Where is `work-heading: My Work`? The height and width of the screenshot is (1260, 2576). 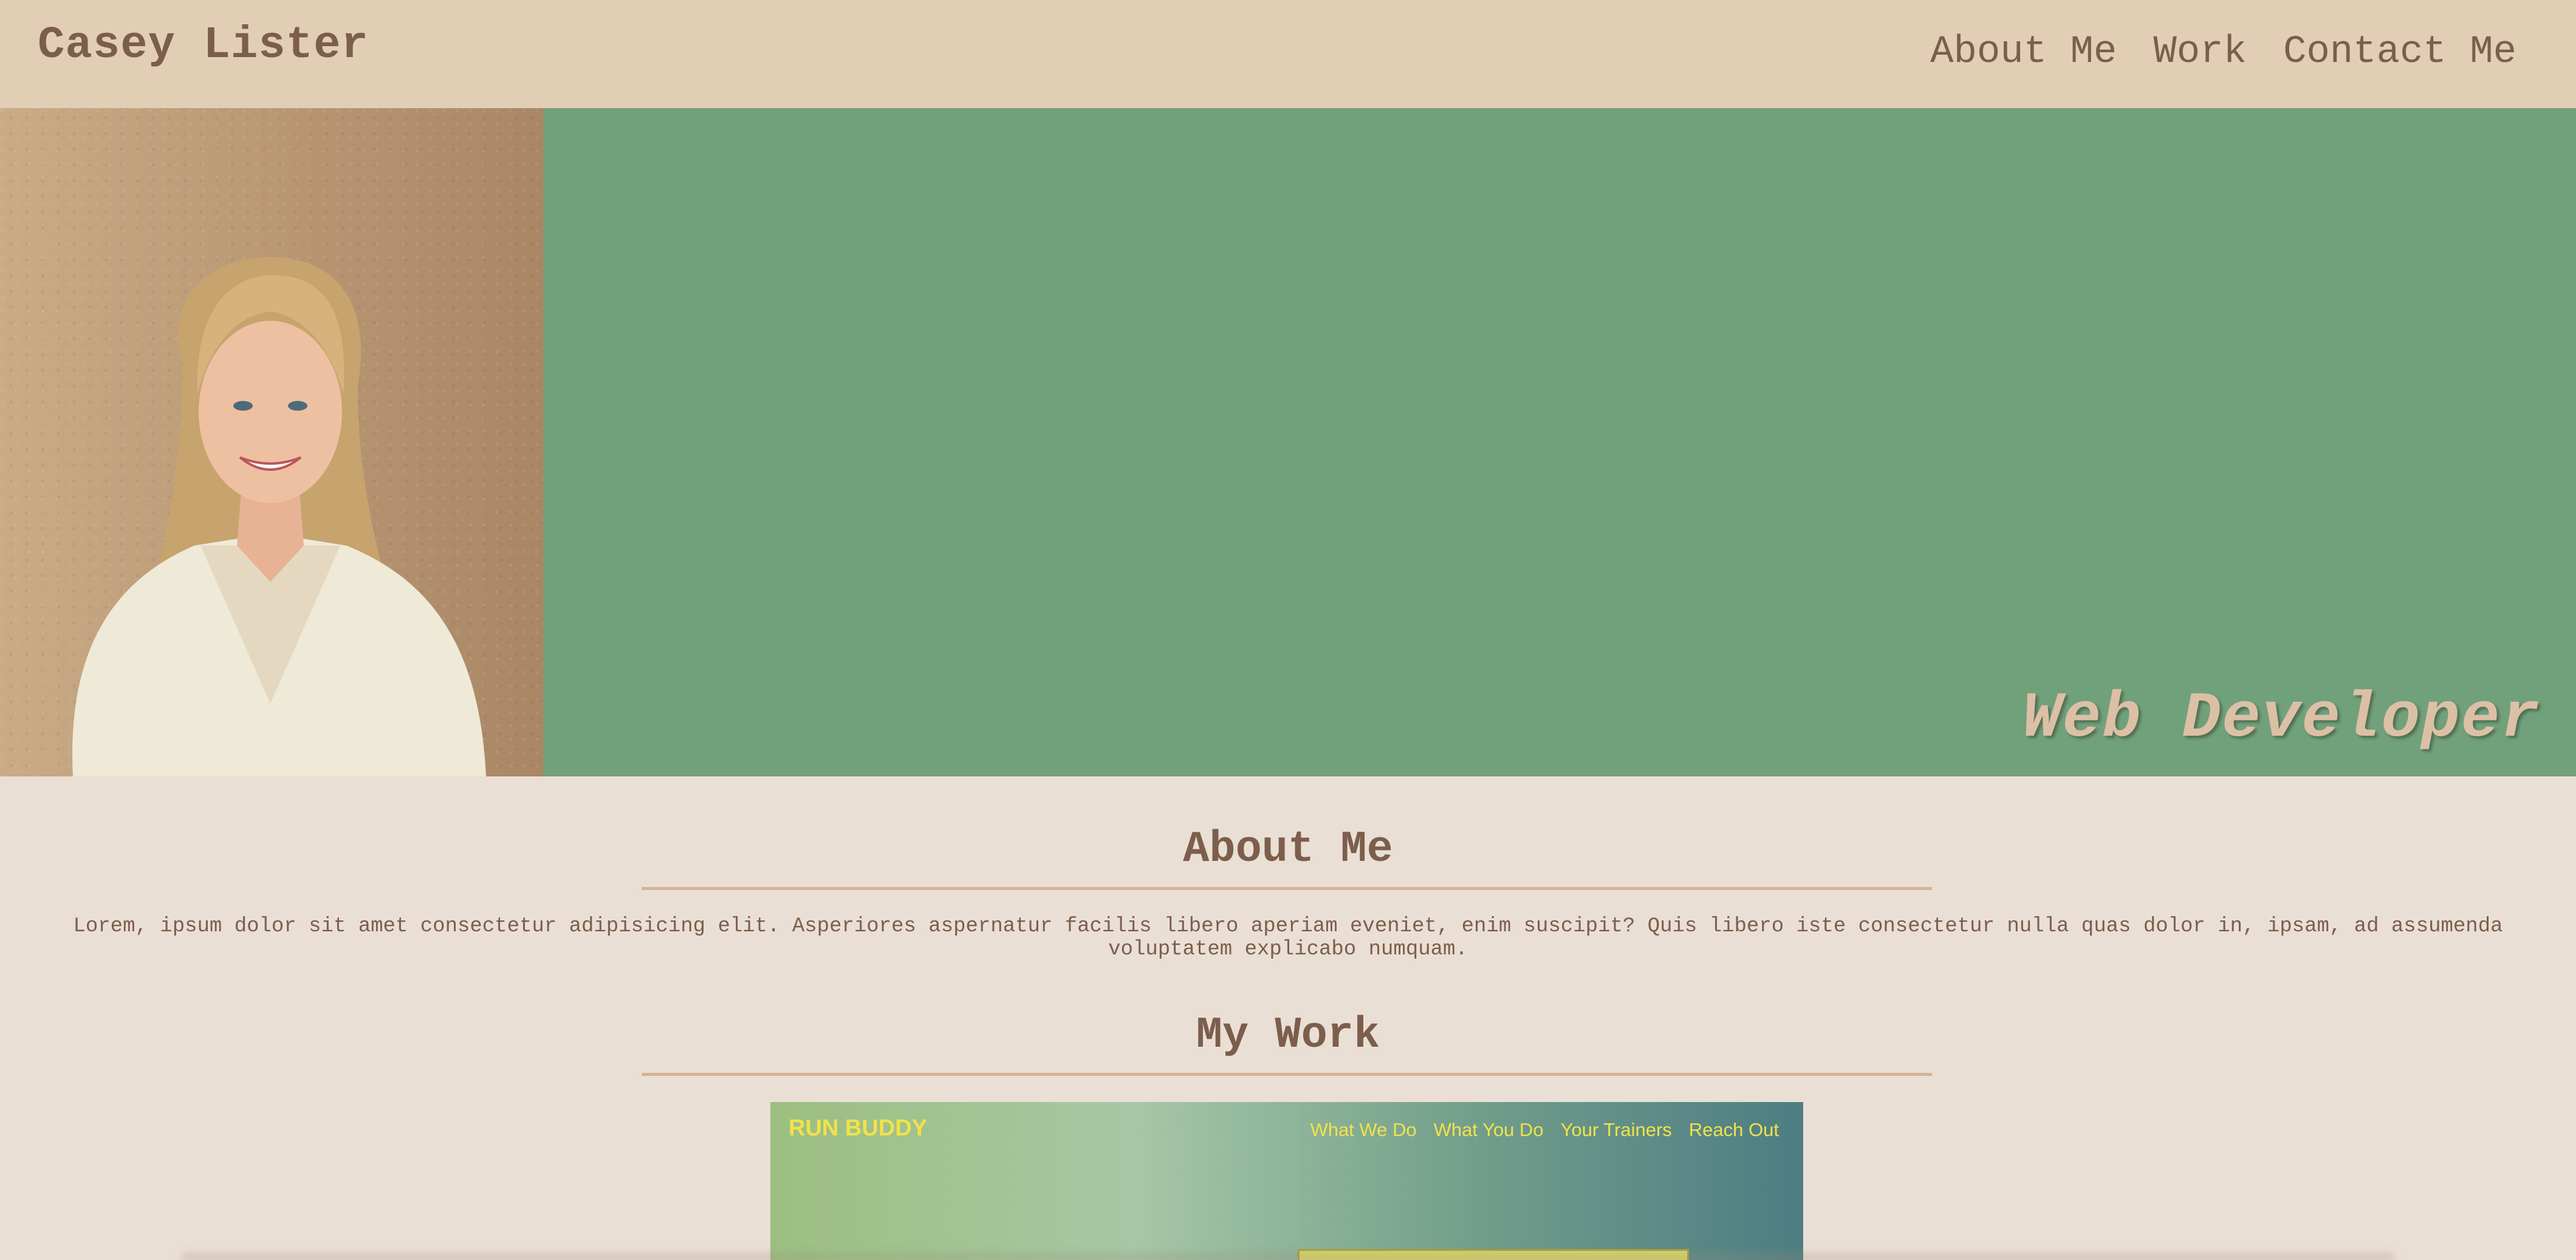
work-heading: My Work is located at coordinates (1288, 1035).